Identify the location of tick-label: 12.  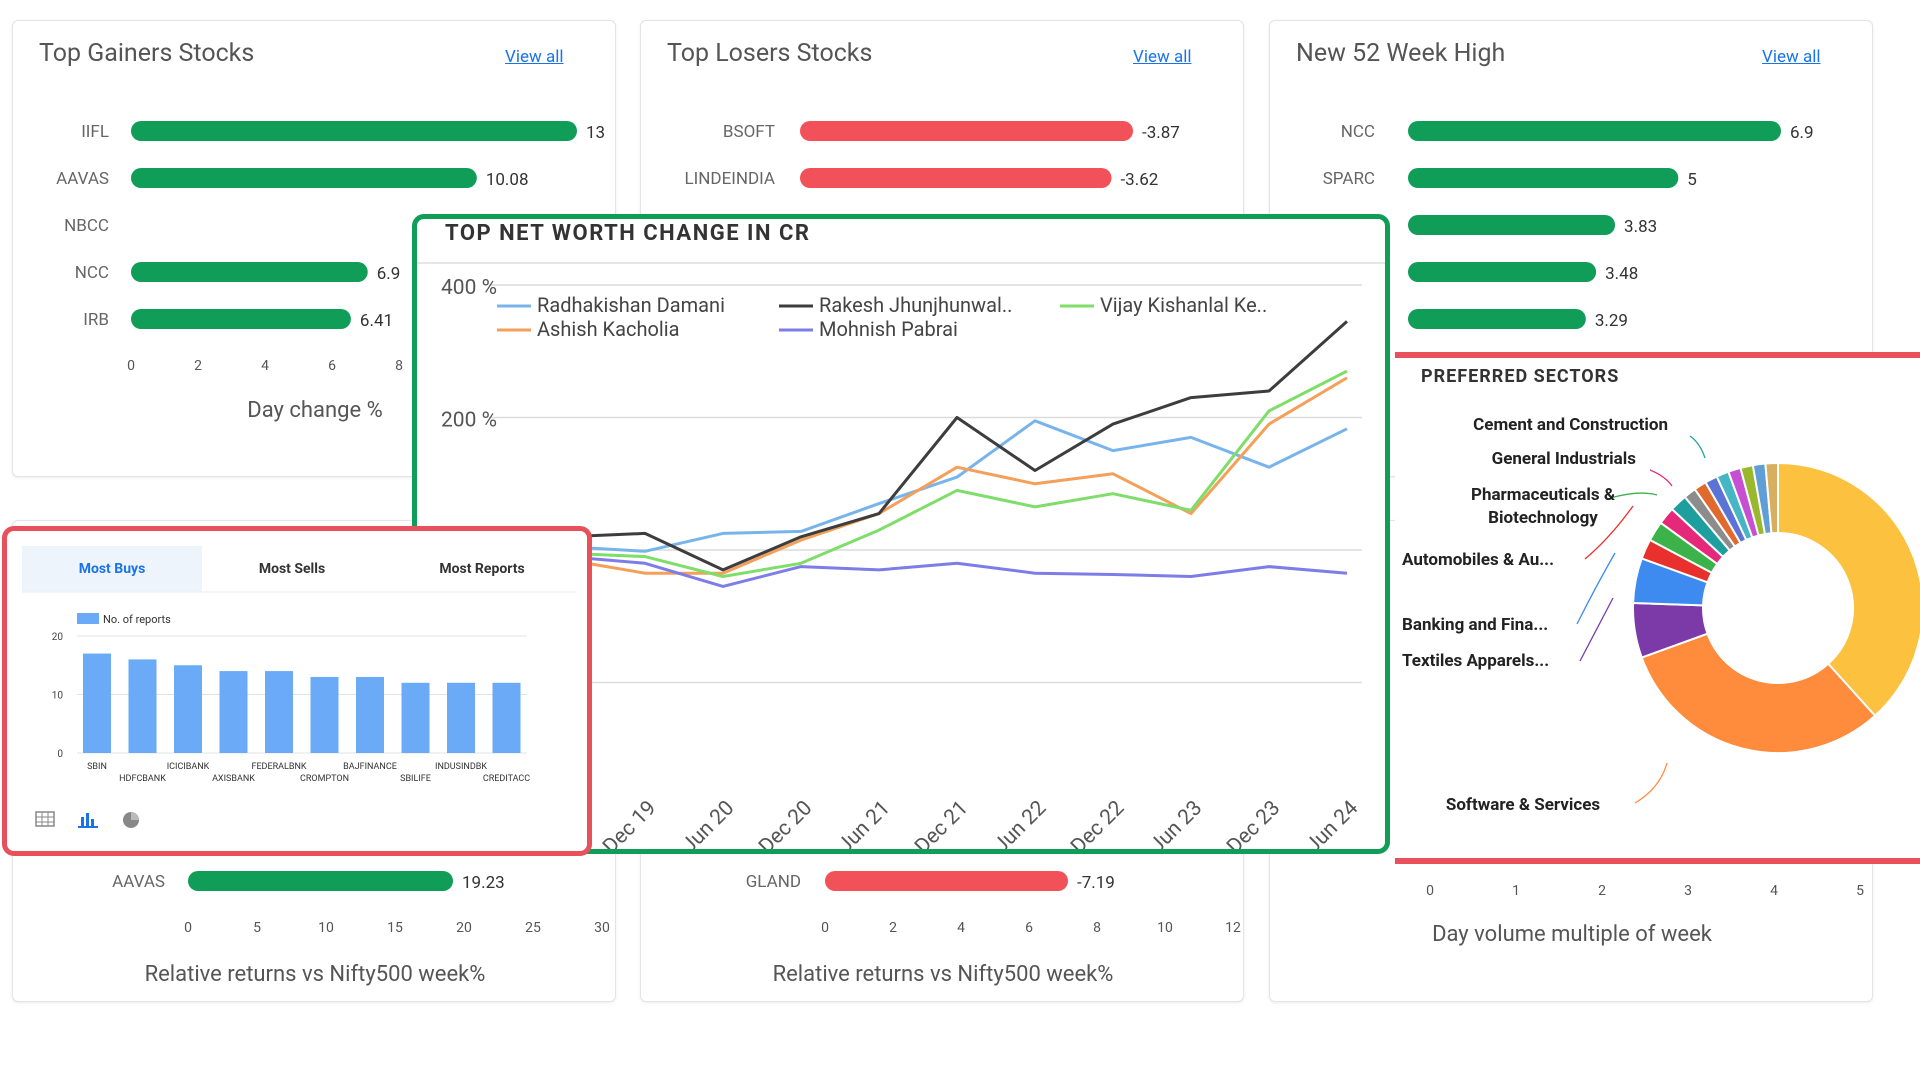
(1233, 928).